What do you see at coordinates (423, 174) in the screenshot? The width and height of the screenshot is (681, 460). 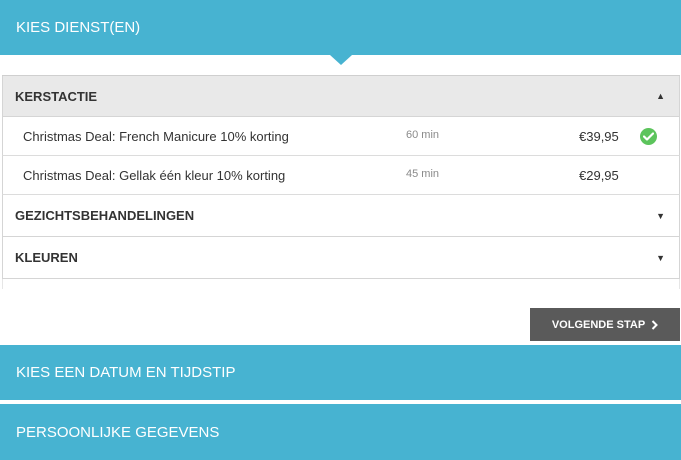 I see `service-duration: 45 min` at bounding box center [423, 174].